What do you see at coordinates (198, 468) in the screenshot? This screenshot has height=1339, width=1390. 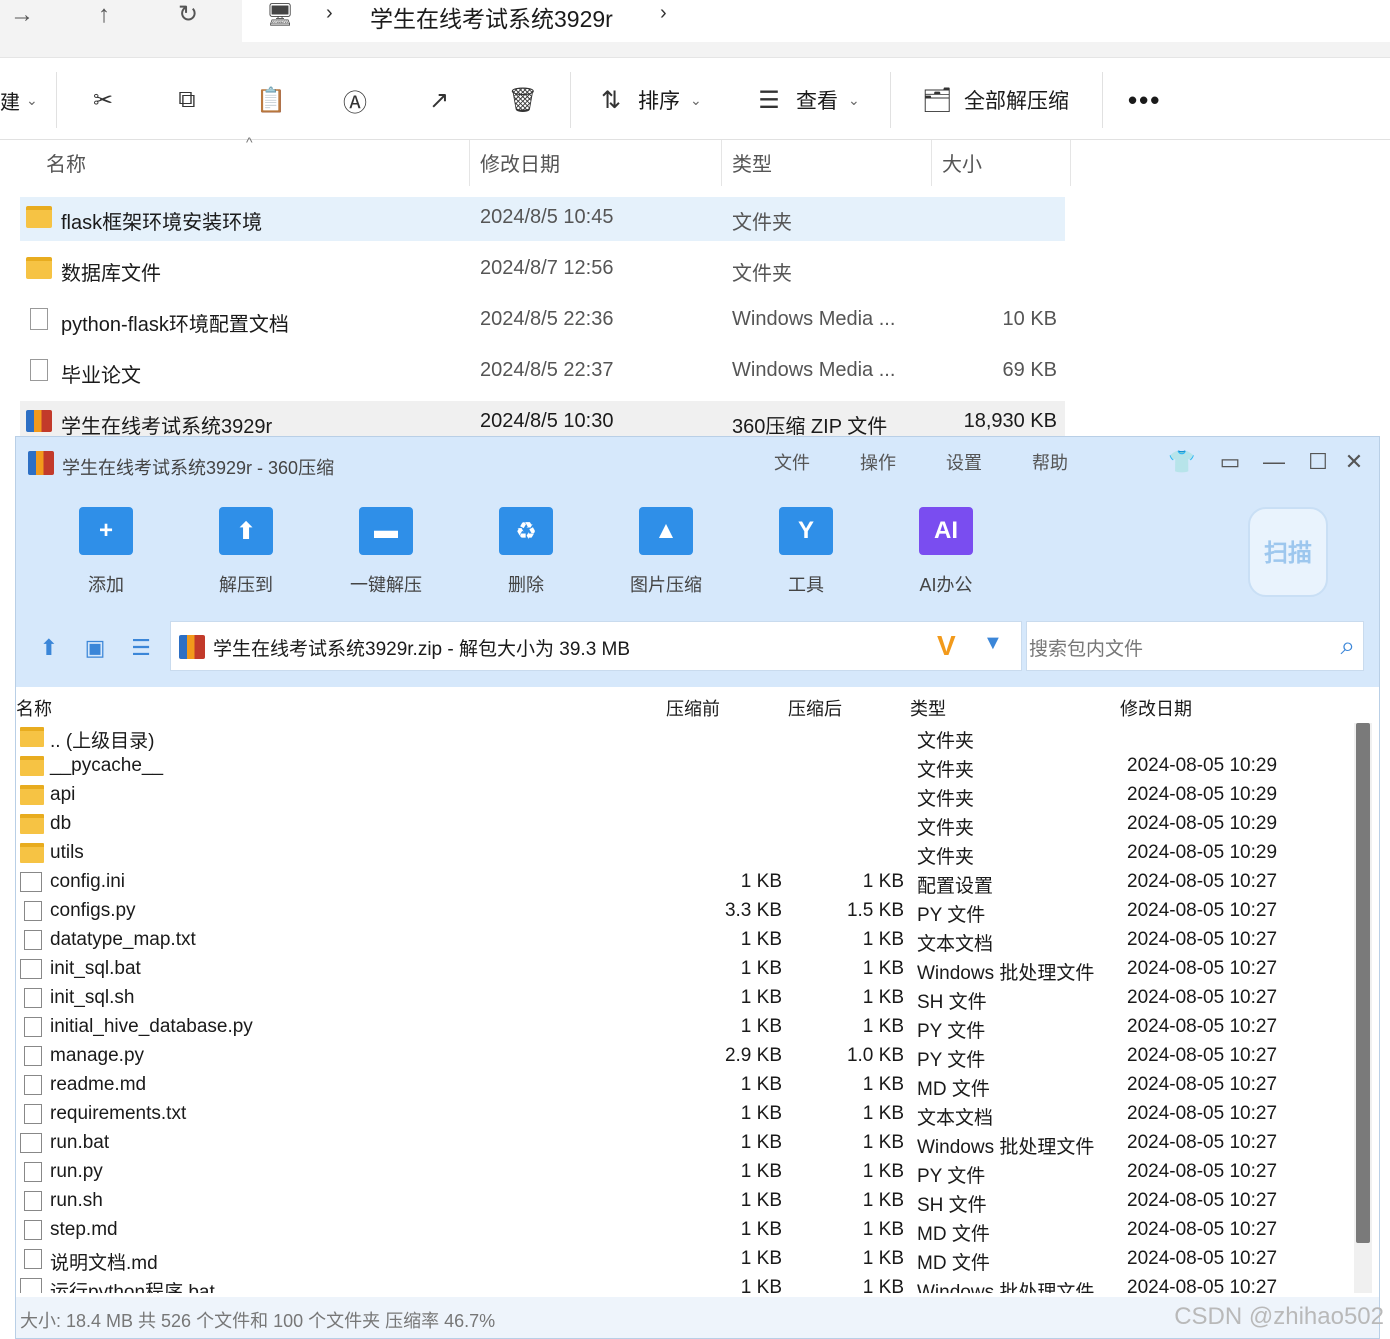 I see `window-title: 学生在线考试系统3929r - 360压缩` at bounding box center [198, 468].